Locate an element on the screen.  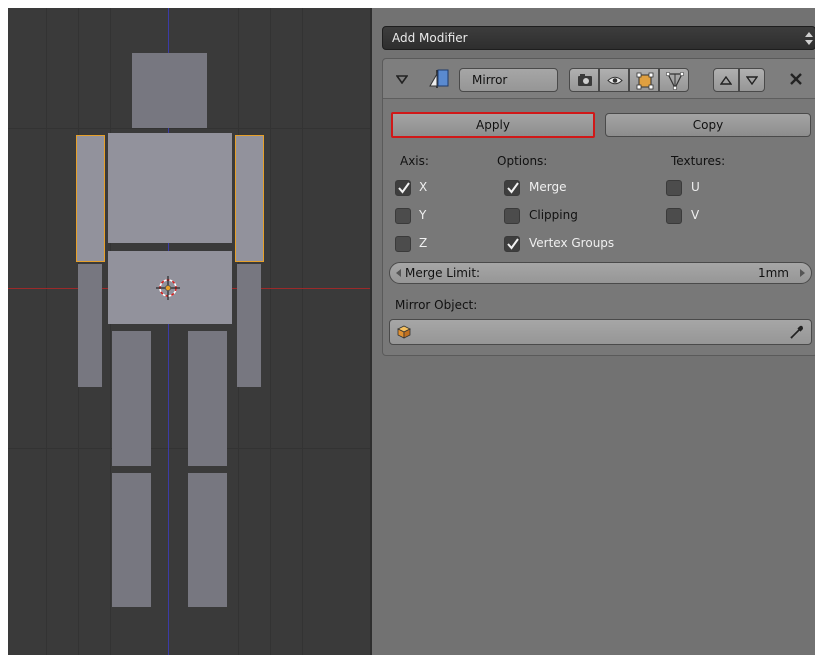
3d-cursor-icon is located at coordinates (168, 288).